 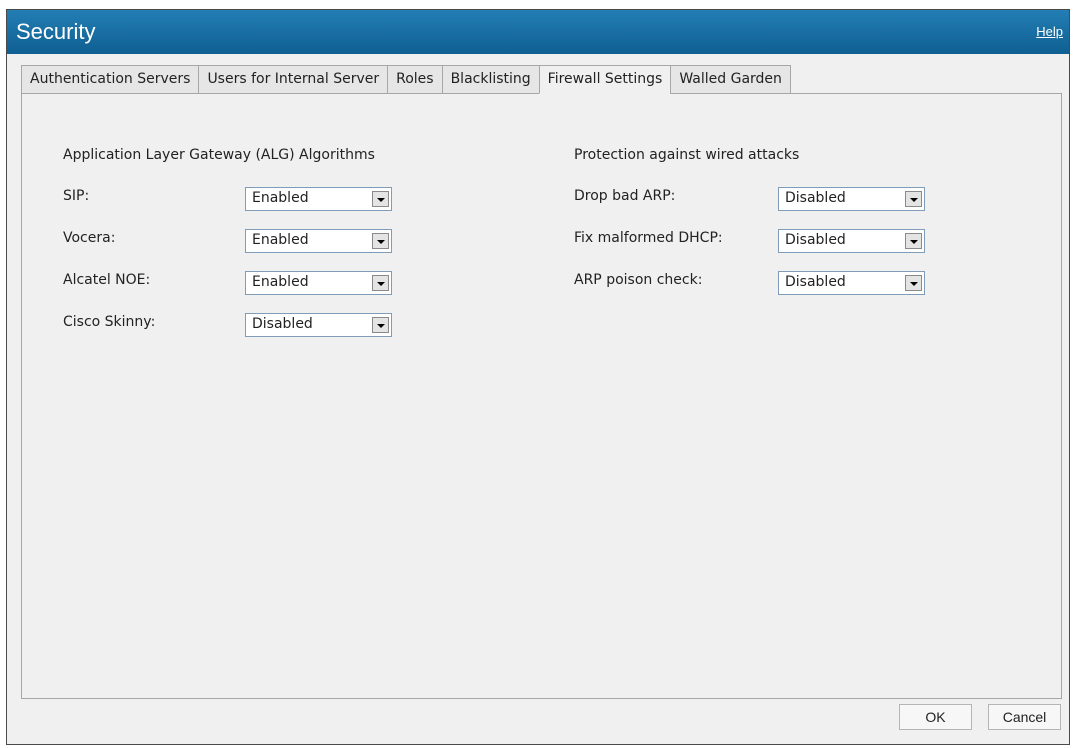 What do you see at coordinates (280, 282) in the screenshot?
I see `alcatel-noe-value: Enabled` at bounding box center [280, 282].